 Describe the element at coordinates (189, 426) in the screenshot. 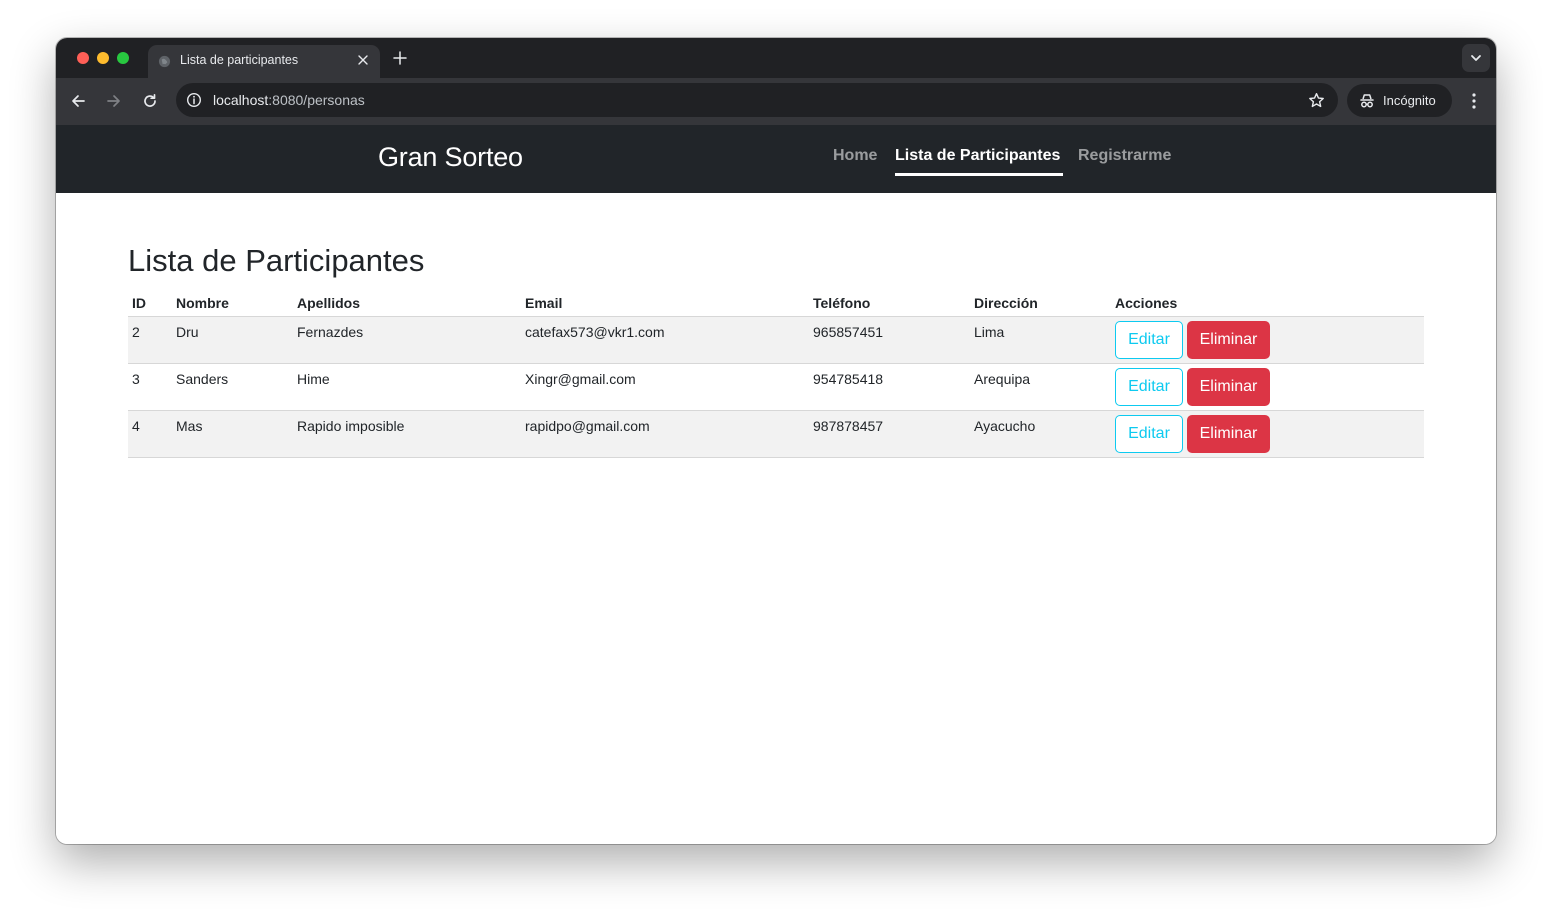

I see `cell-nombre: Mas` at that location.